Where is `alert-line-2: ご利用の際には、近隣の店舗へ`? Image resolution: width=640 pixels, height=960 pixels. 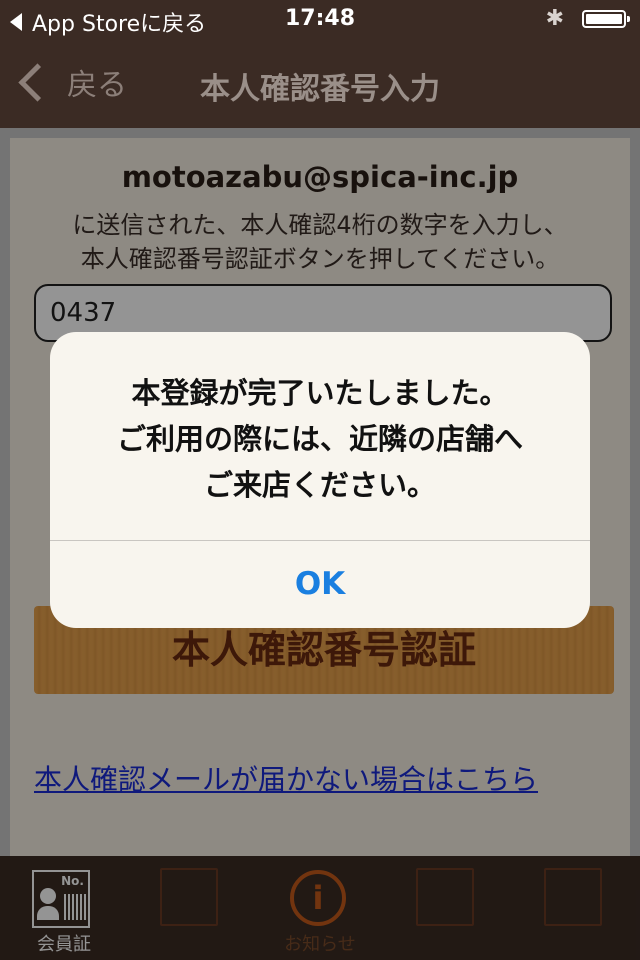 alert-line-2: ご利用の際には、近隣の店舗へ is located at coordinates (319, 439).